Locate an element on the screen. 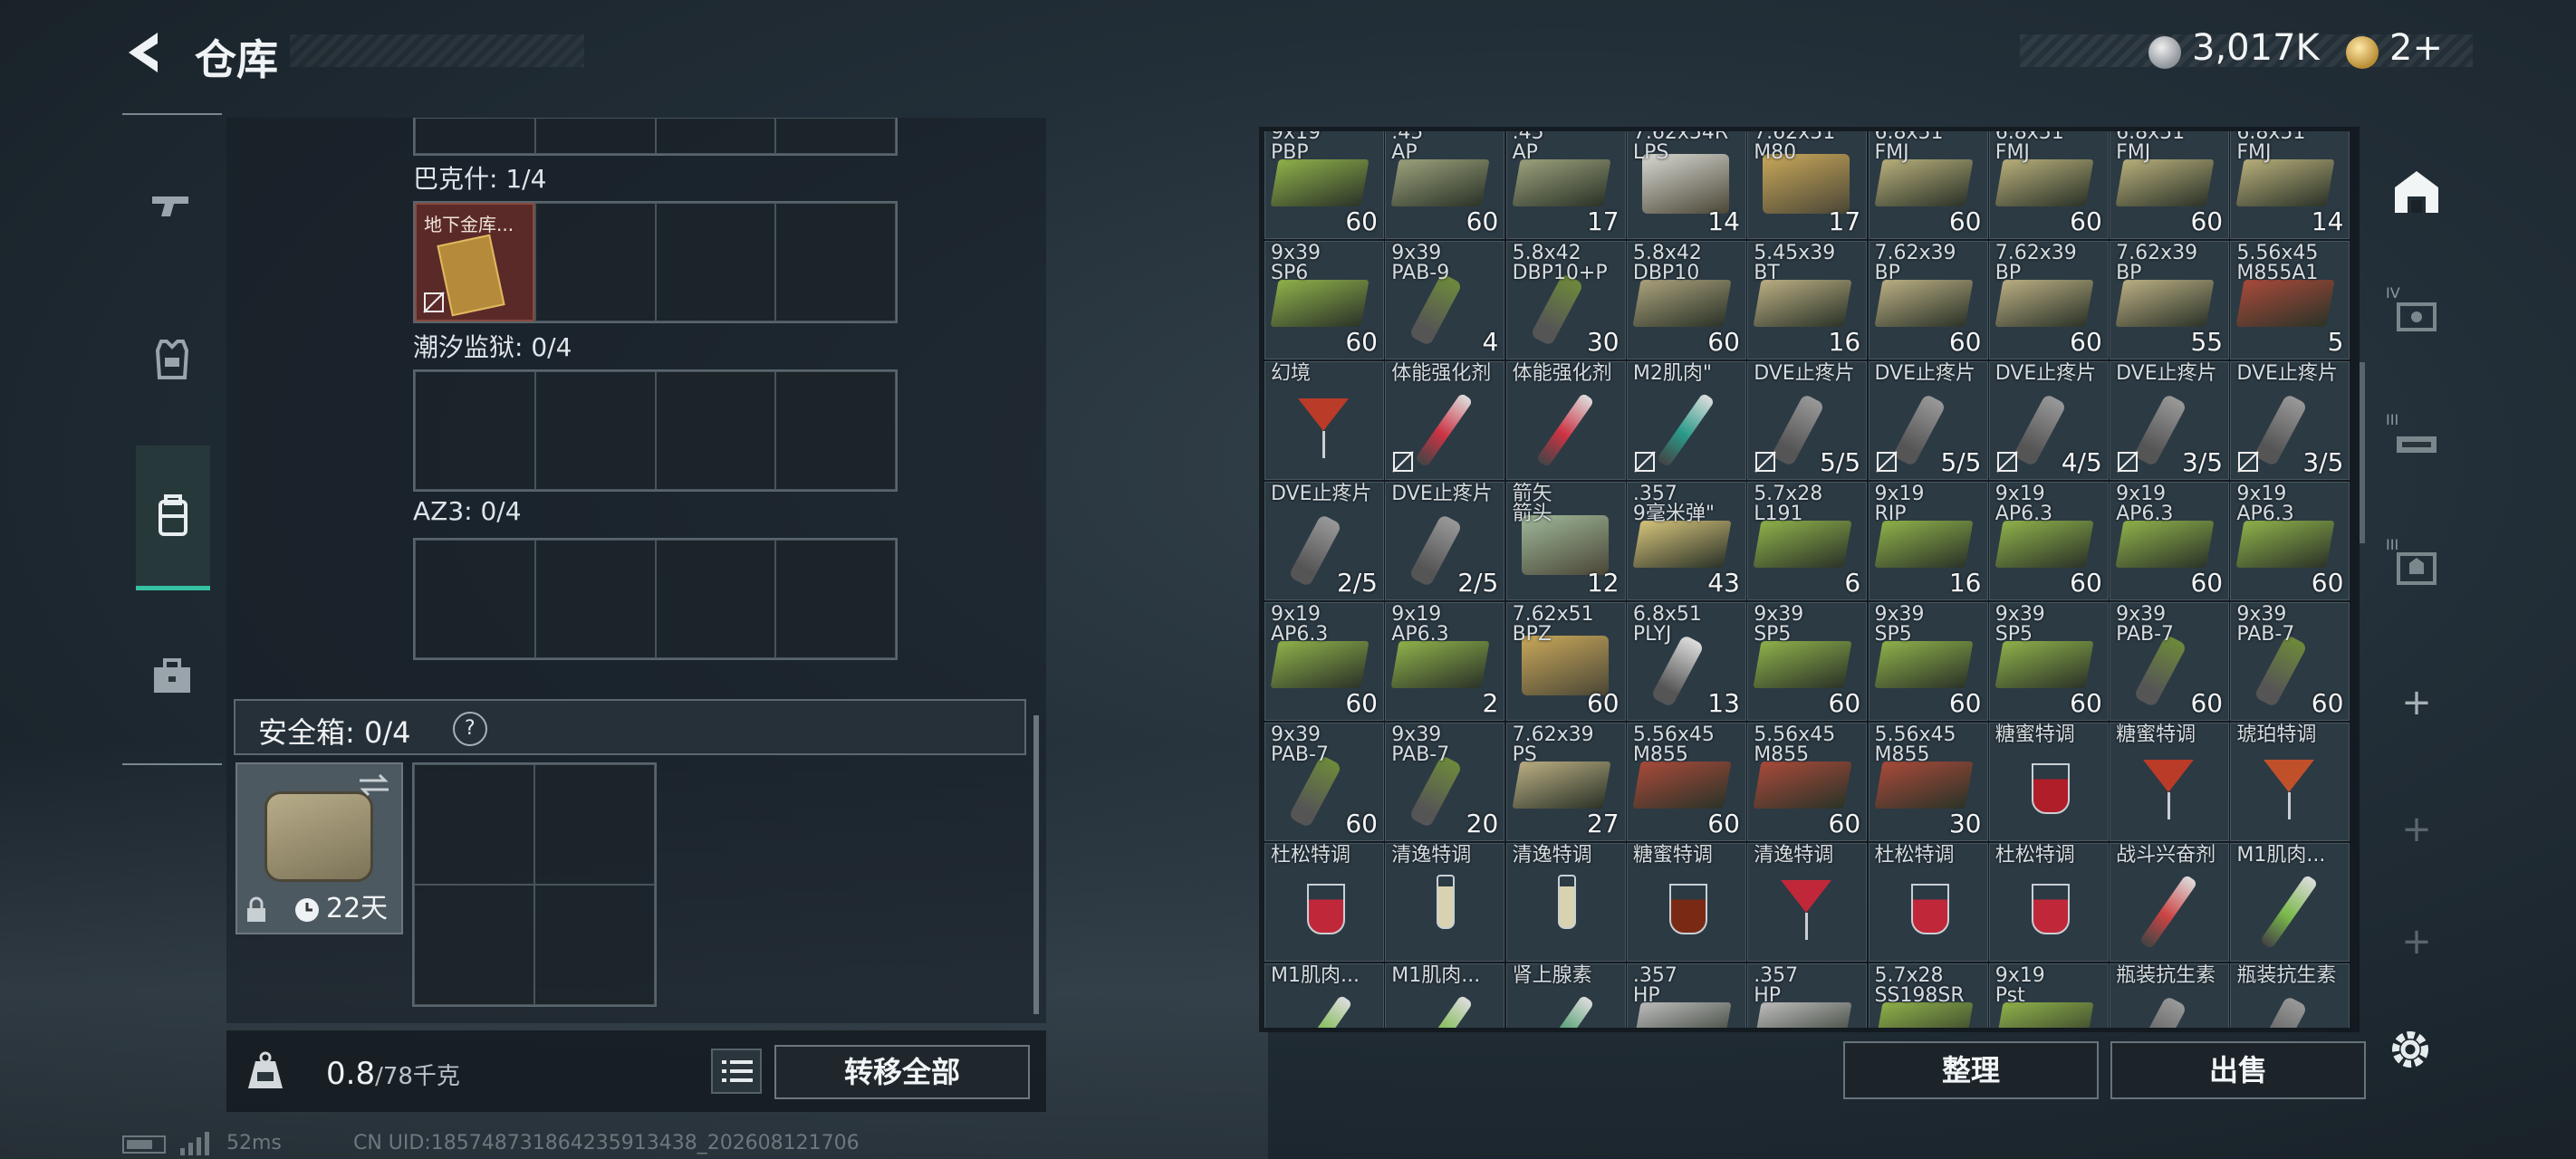 The image size is (2576, 1159). stash-item: DVE止疼片 4/5 is located at coordinates (2048, 420).